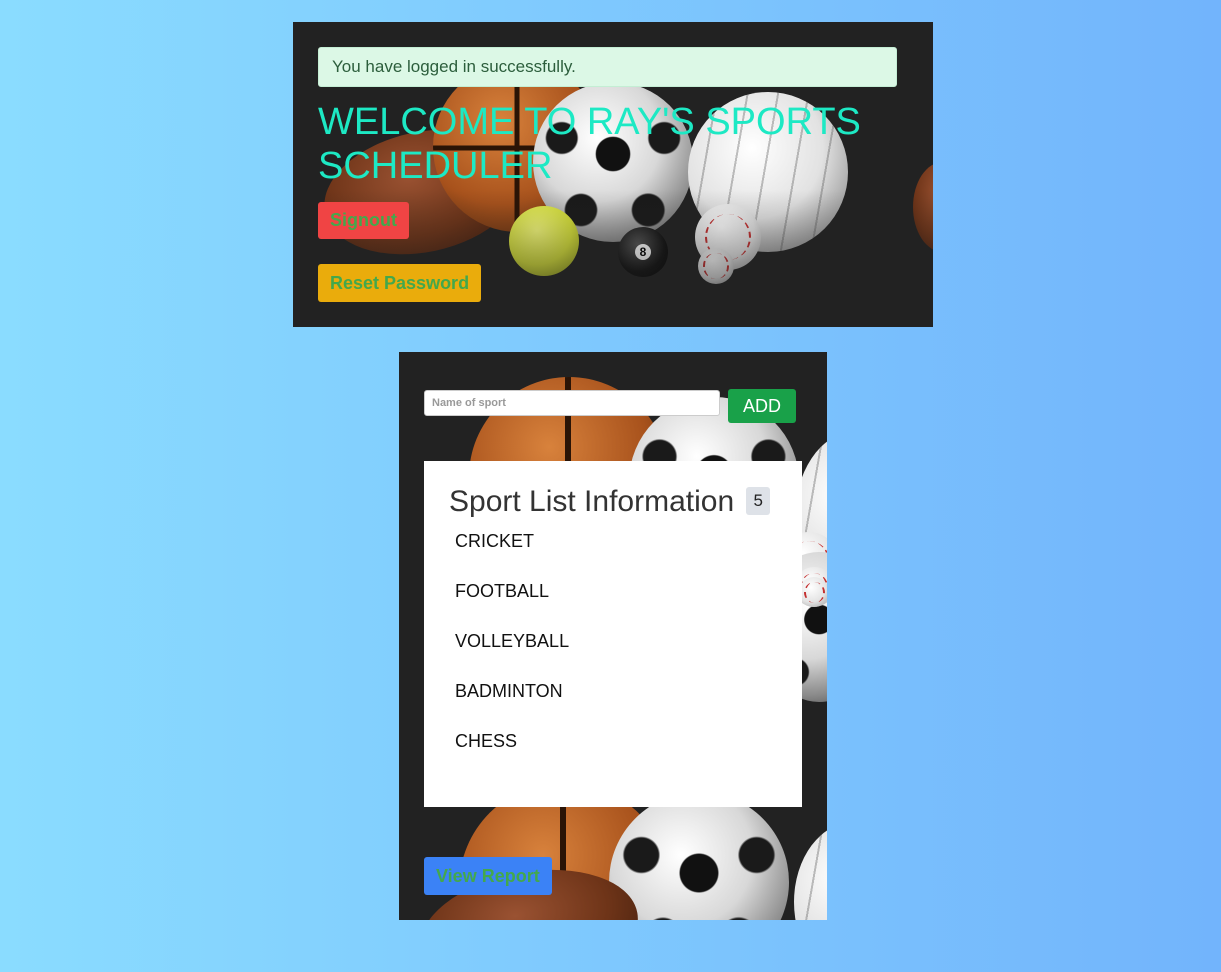 This screenshot has height=972, width=1221. What do you see at coordinates (810, 871) in the screenshot?
I see `volleyball-icon` at bounding box center [810, 871].